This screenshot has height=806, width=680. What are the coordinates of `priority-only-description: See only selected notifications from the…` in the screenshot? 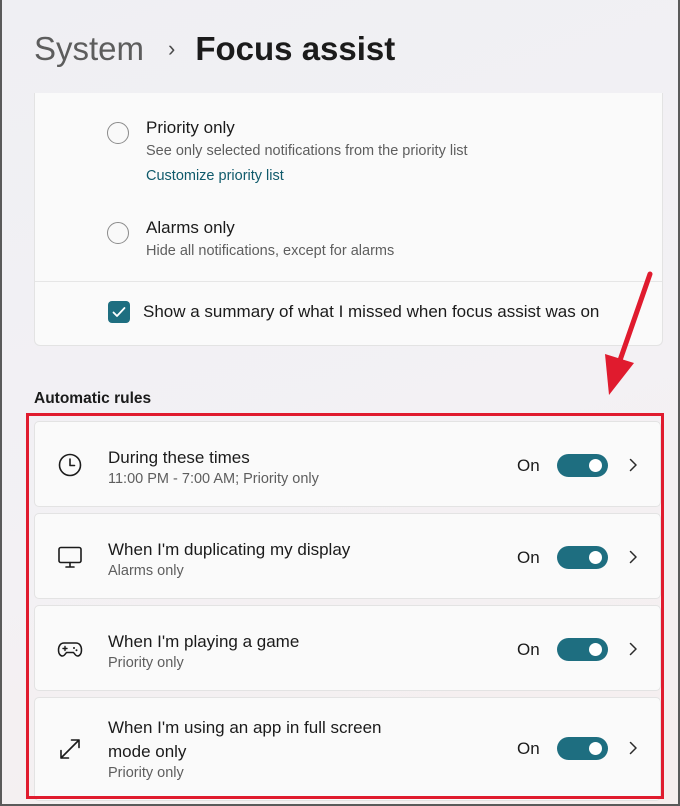 It's located at (307, 151).